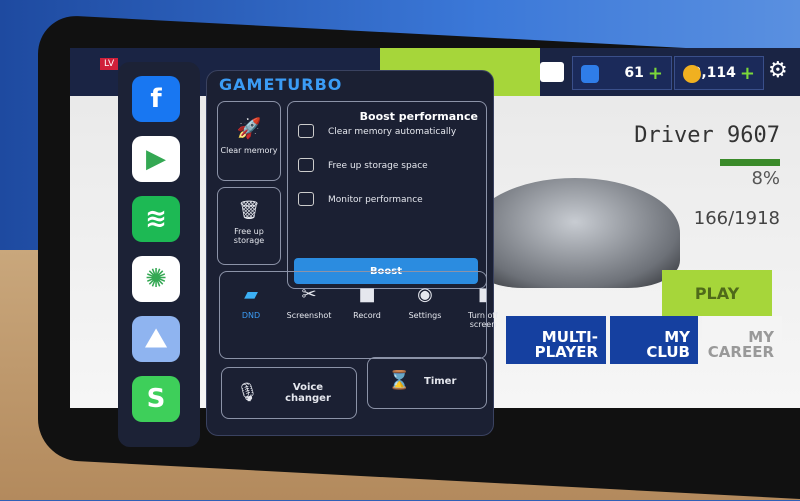  Describe the element at coordinates (765, 178) in the screenshot. I see `progress-percent: 8%` at that location.